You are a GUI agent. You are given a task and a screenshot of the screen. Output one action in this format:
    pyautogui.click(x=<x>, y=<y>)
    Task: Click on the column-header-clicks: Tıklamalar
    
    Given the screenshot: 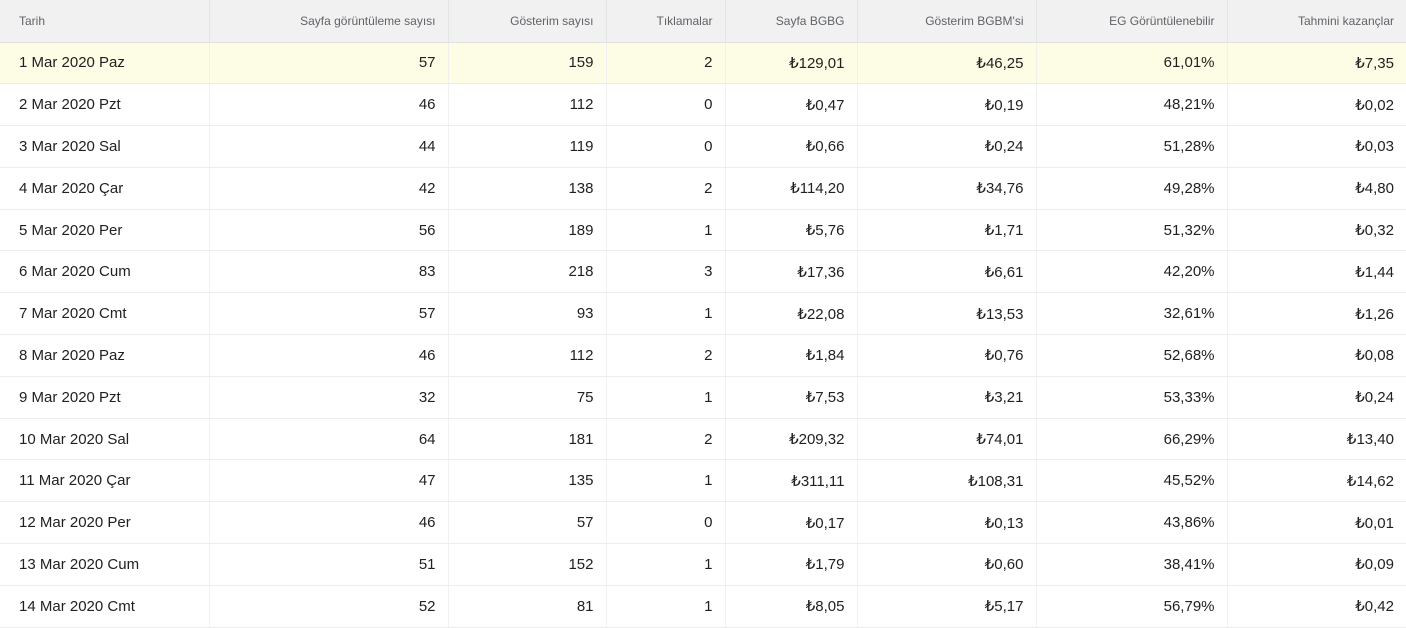 What is the action you would take?
    pyautogui.click(x=666, y=21)
    